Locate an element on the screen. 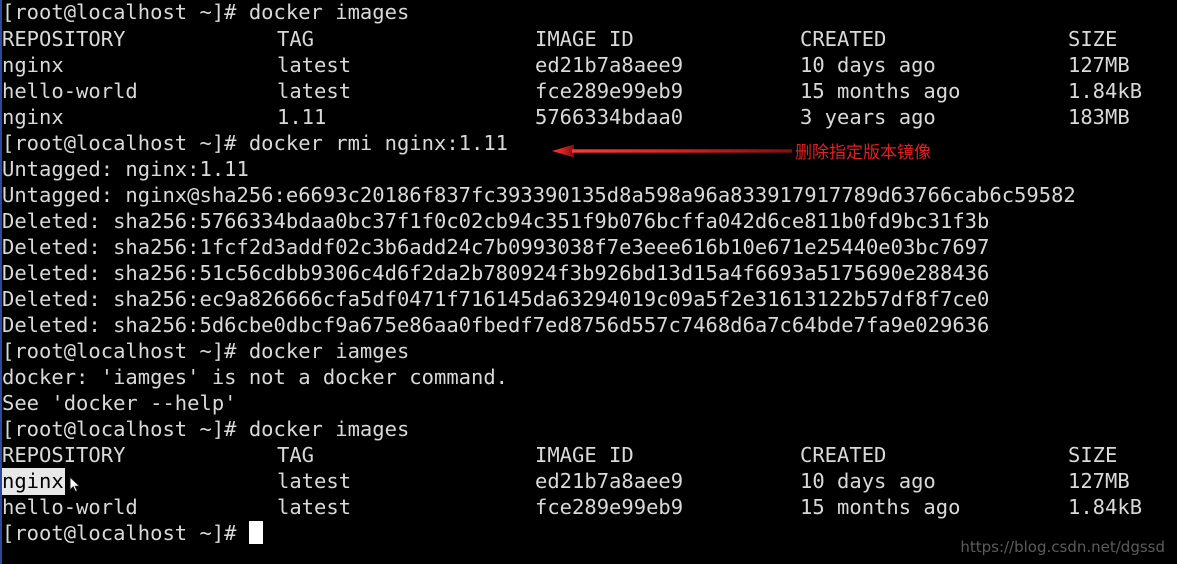 The width and height of the screenshot is (1177, 564). watermark-url: https://blog.csdn.net/dgssd is located at coordinates (1062, 547).